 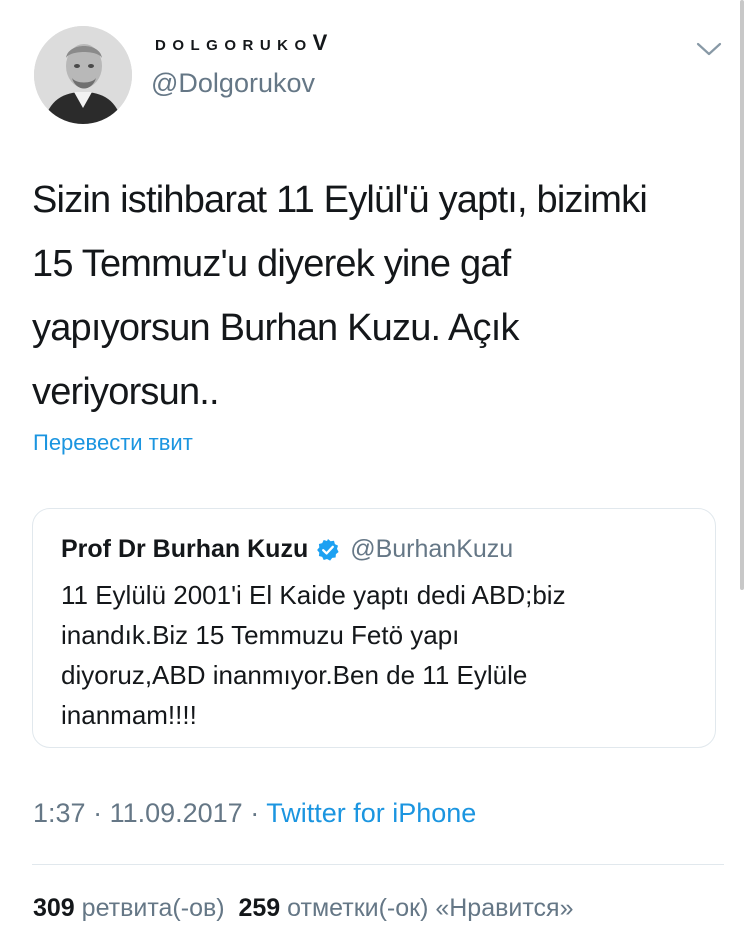 I want to click on author-display-name: DOLGORUKOV, so click(x=241, y=43).